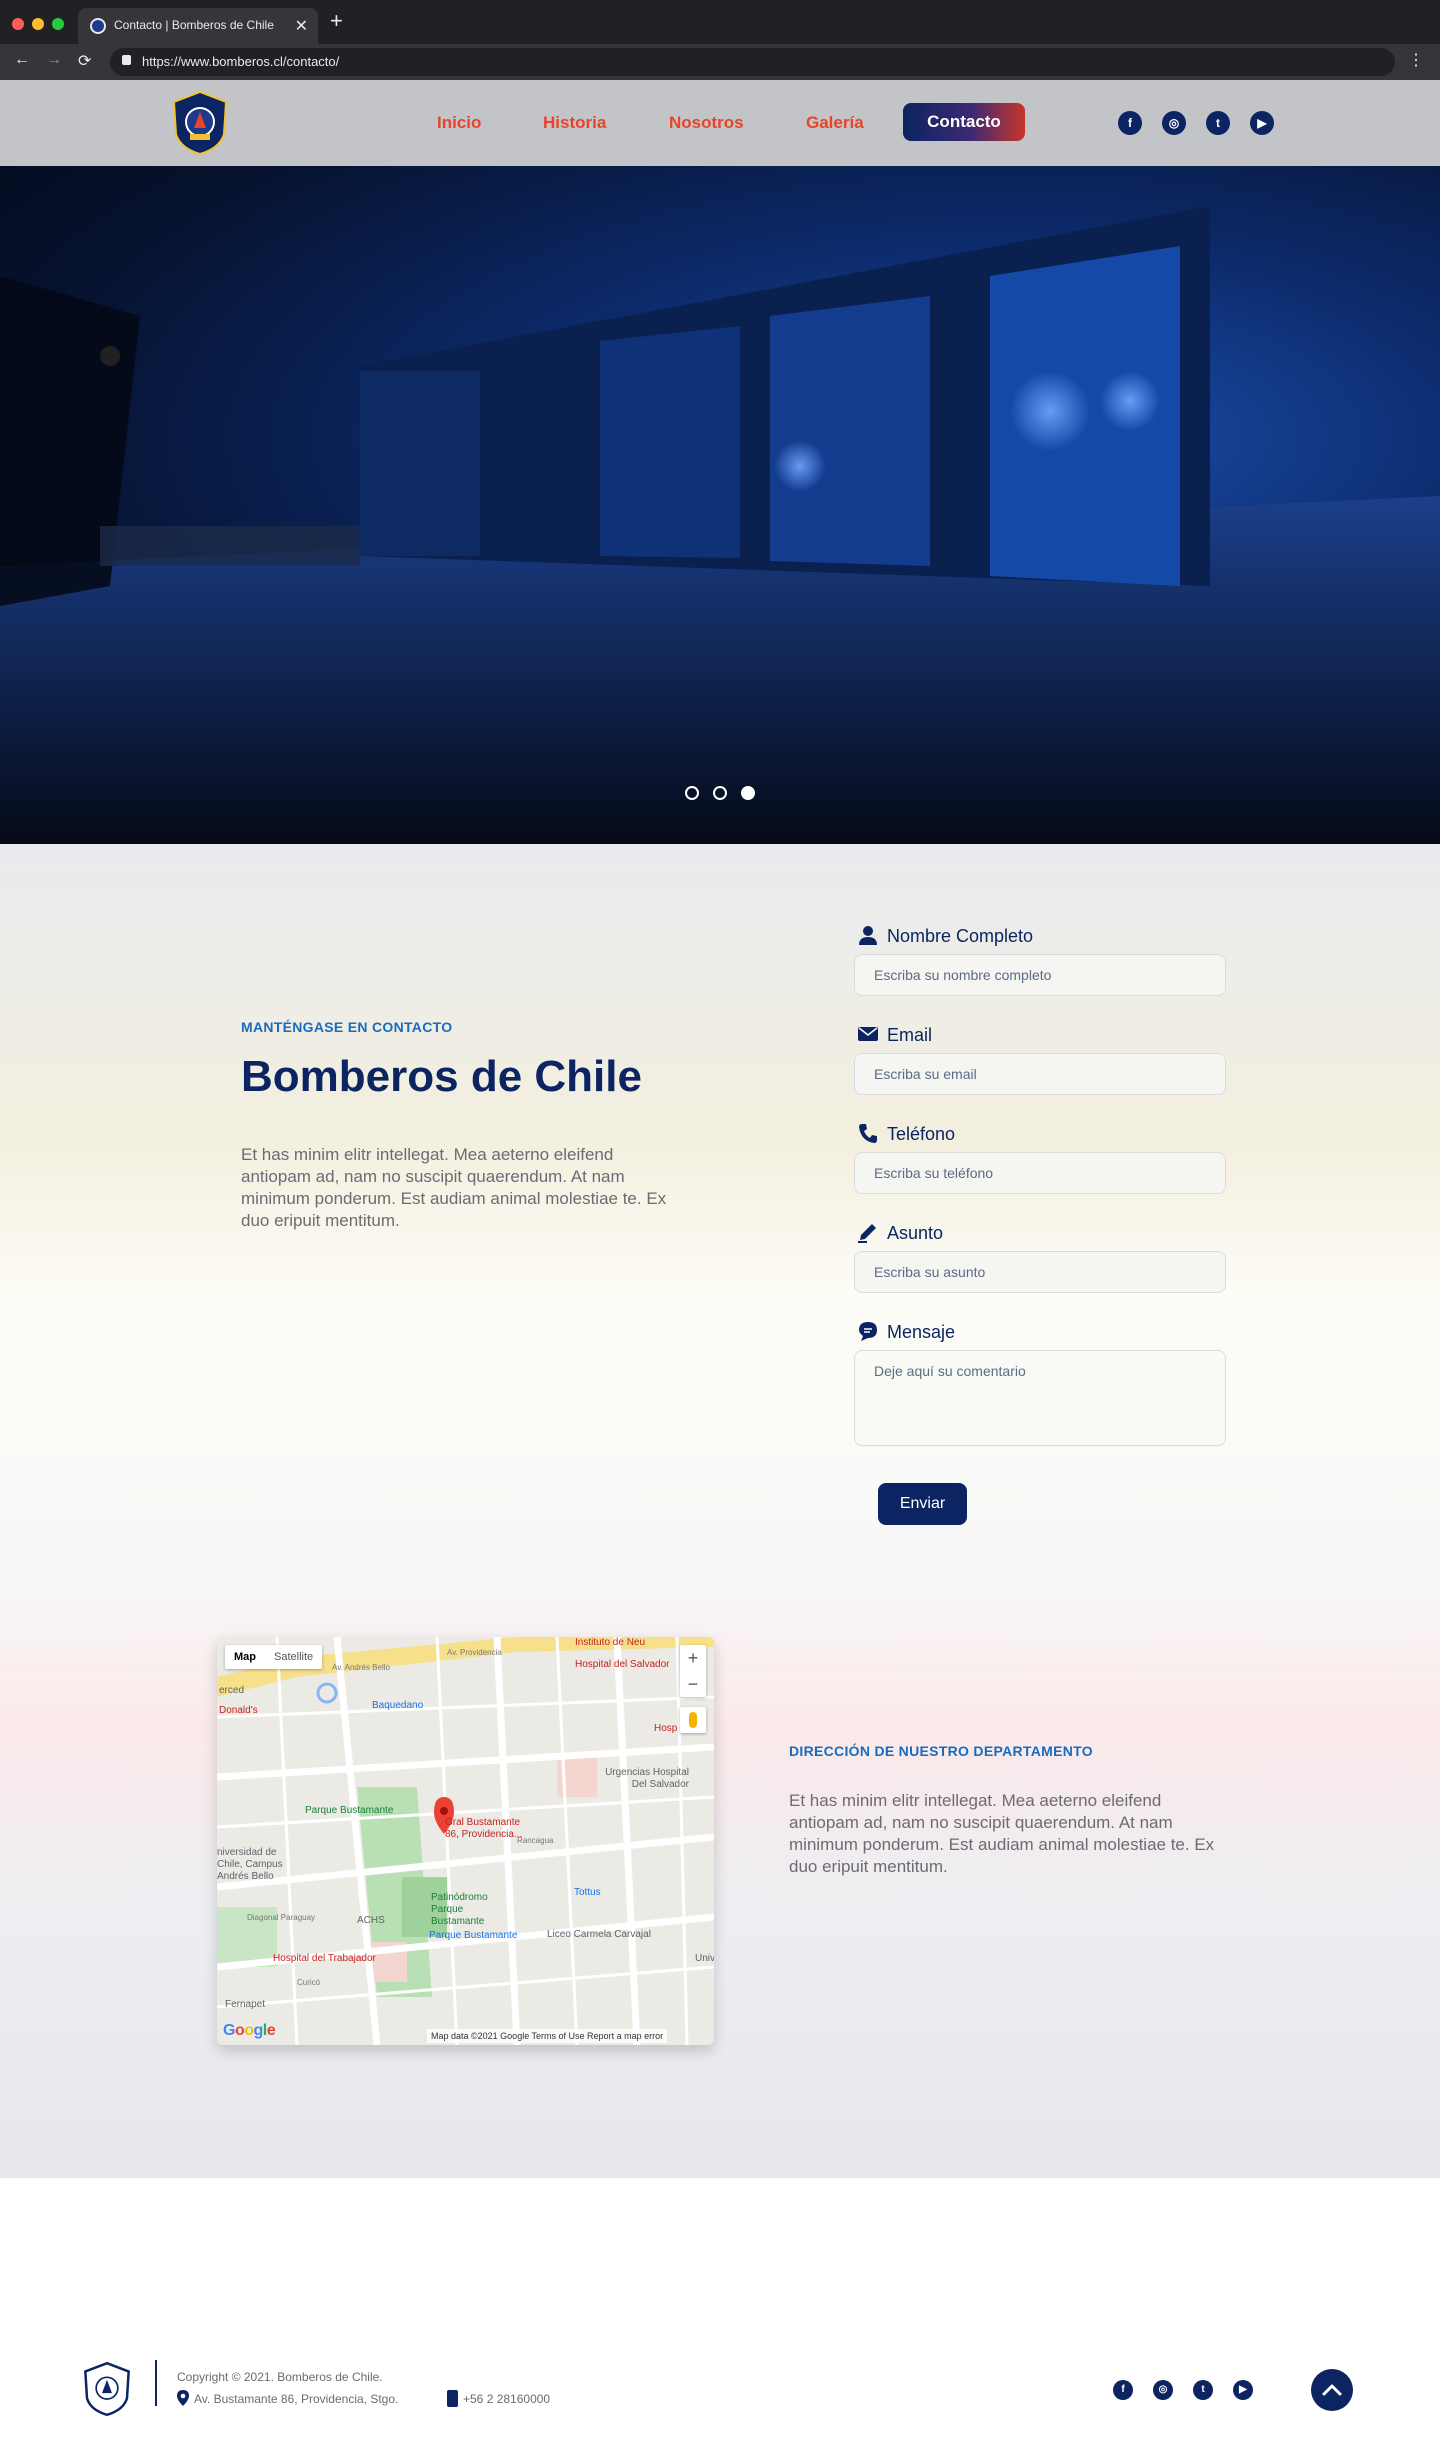  Describe the element at coordinates (921, 1332) in the screenshot. I see `message-label: Mensaje` at that location.